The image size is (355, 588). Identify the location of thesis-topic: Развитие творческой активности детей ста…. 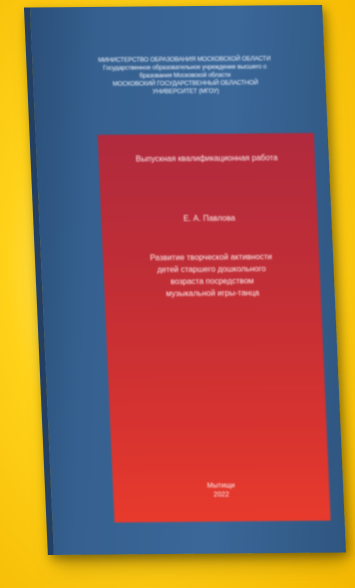
(212, 276).